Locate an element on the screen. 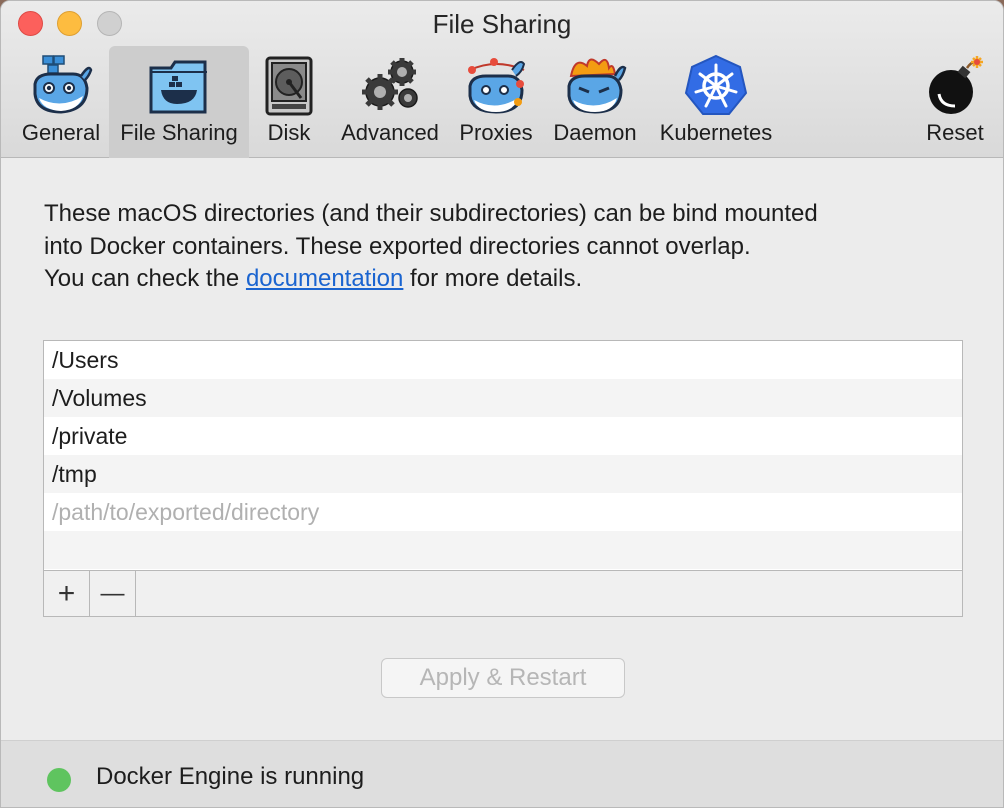 The image size is (1004, 808). tab-disk: Disk is located at coordinates (289, 102).